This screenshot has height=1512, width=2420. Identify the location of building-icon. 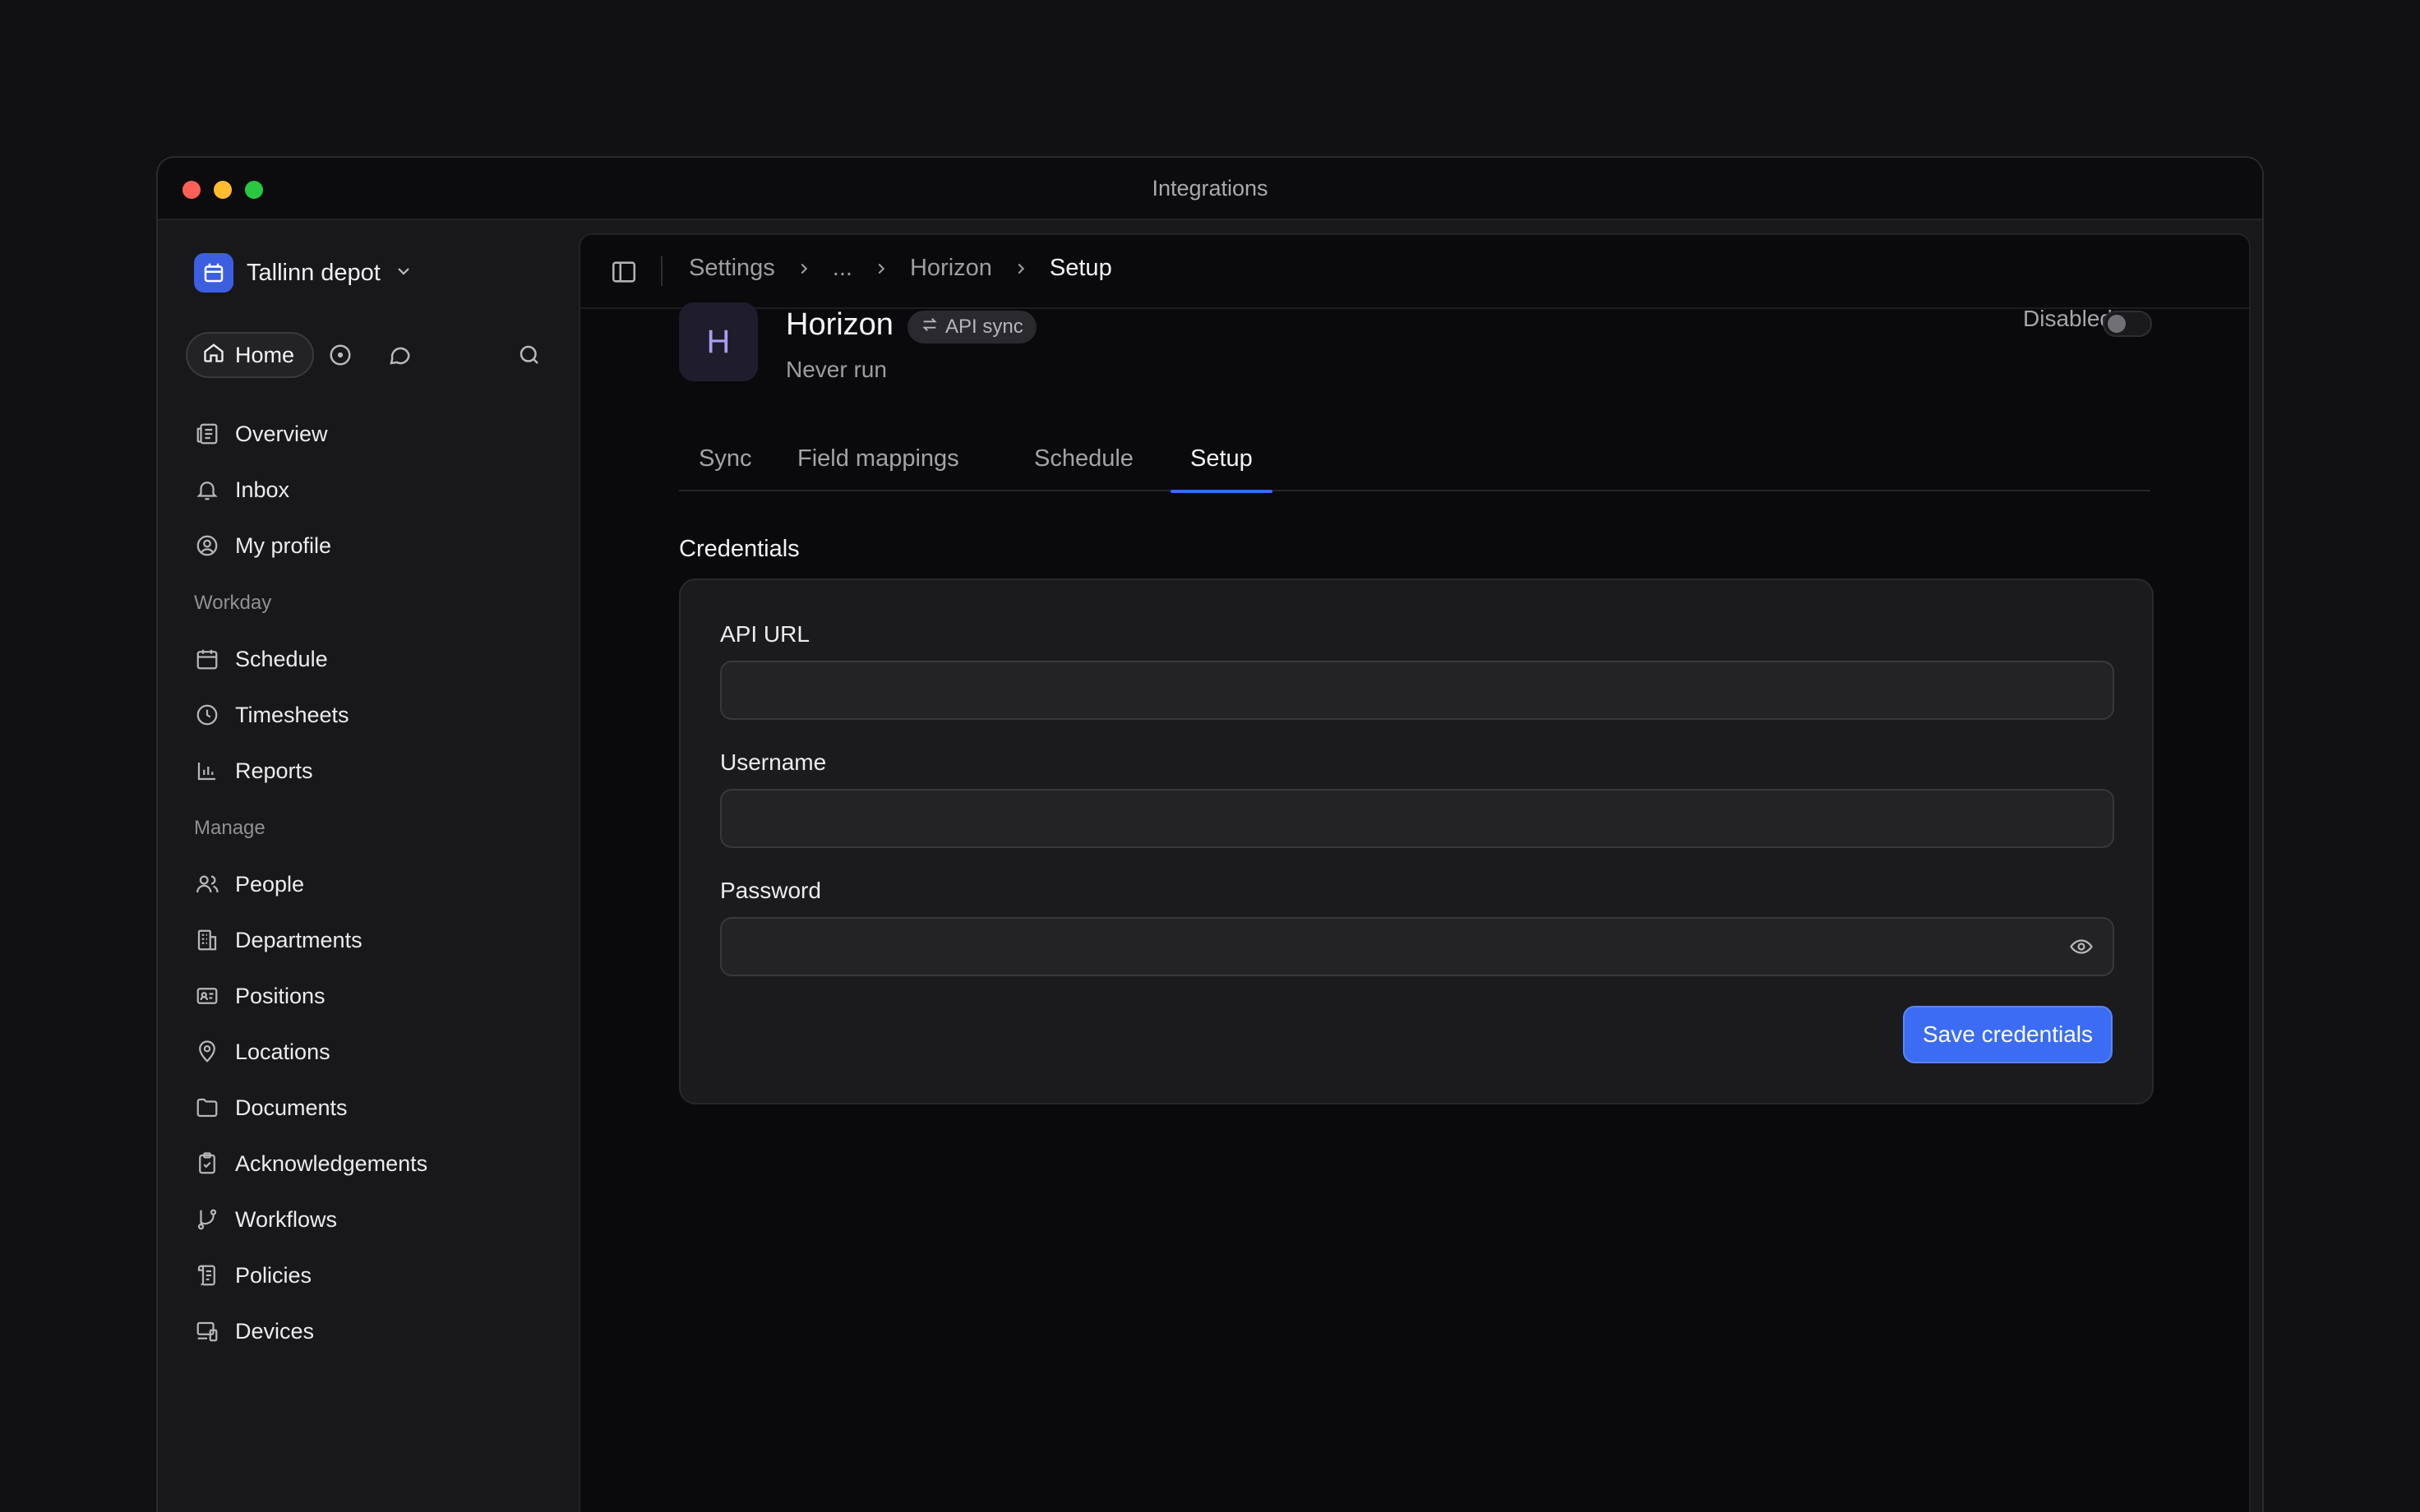
(207, 940).